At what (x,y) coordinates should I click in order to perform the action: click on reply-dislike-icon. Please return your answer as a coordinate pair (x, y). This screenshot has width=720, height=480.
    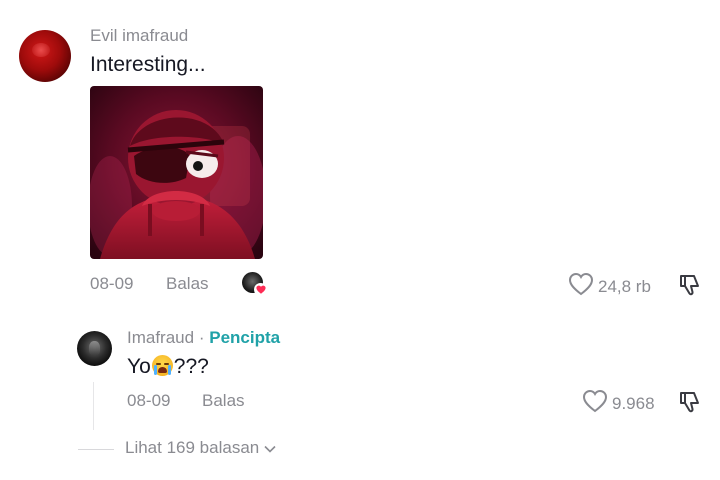
    Looking at the image, I should click on (689, 402).